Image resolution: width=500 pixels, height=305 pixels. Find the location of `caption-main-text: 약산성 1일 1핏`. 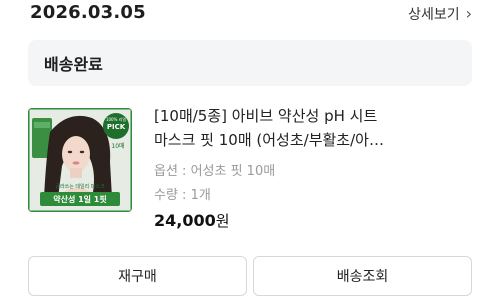

caption-main-text: 약산성 1일 1핏 is located at coordinates (80, 199).